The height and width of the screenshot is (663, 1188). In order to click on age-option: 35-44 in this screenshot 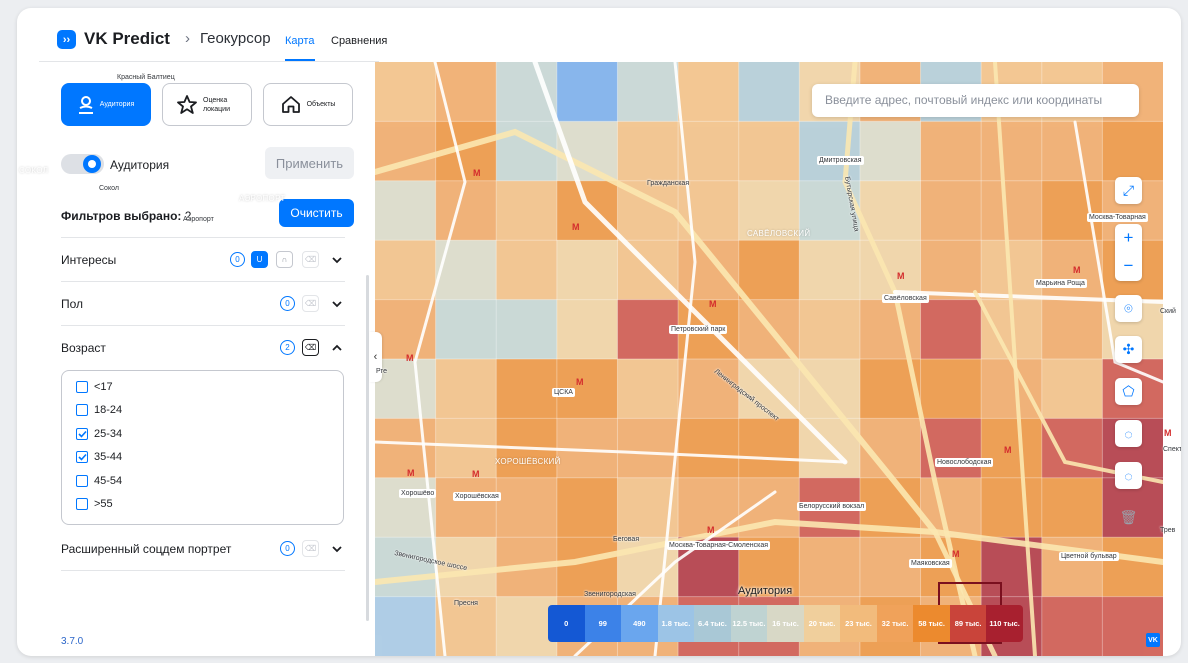, I will do `click(99, 457)`.